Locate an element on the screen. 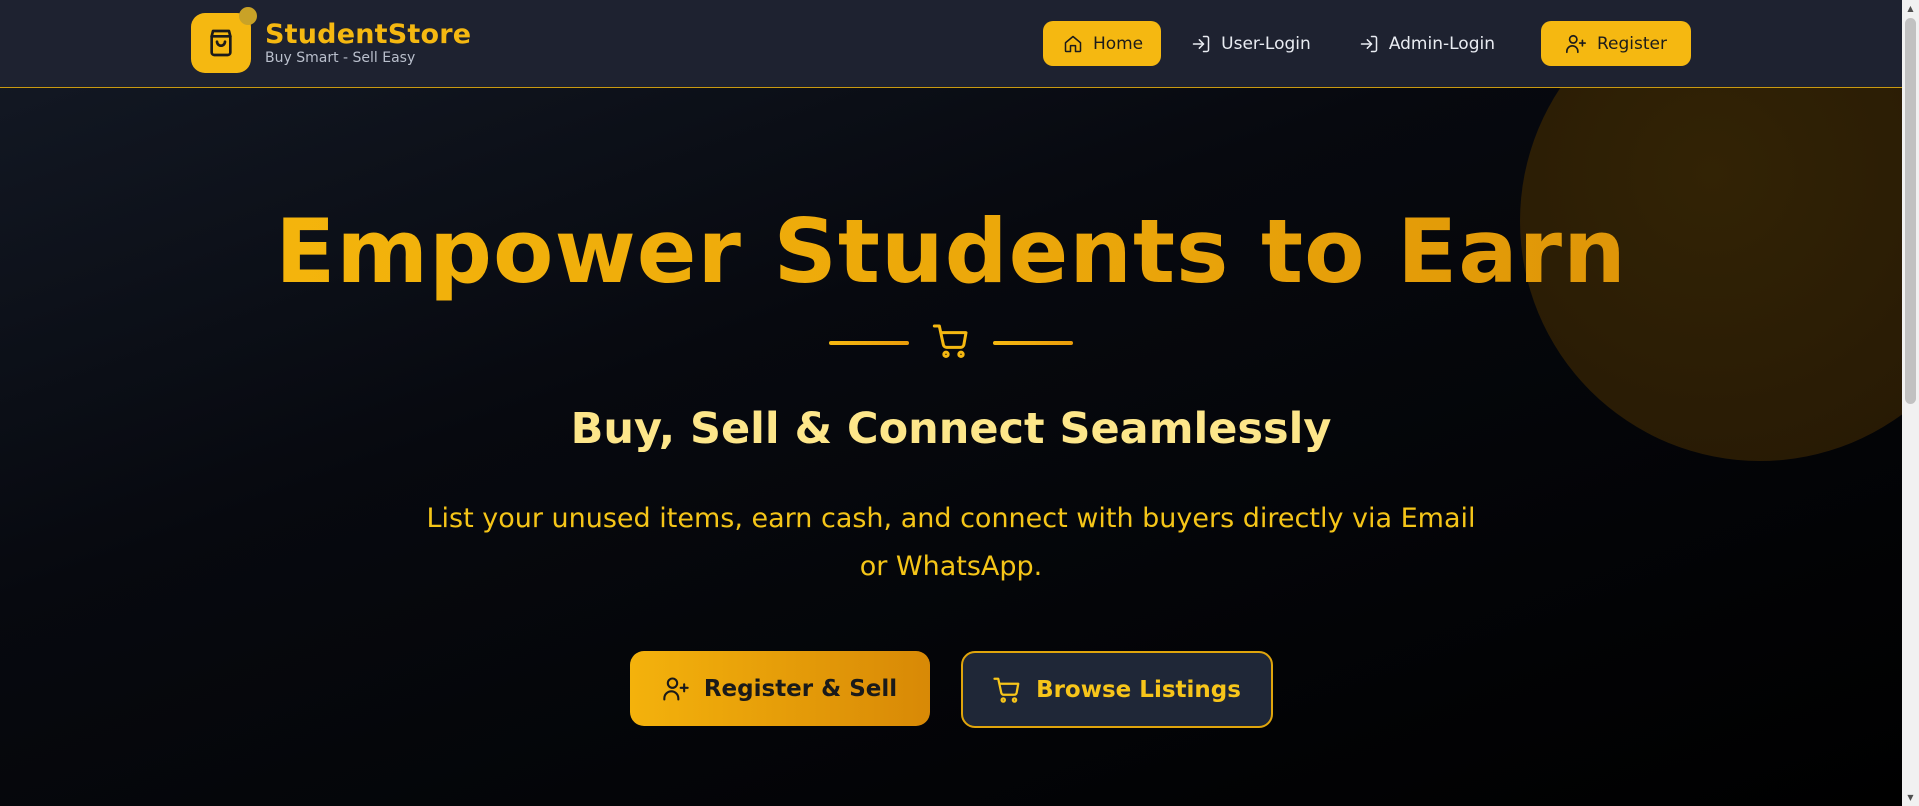 The width and height of the screenshot is (1919, 806). brand: StudentStore Buy Smart - Sell Easy is located at coordinates (331, 40).